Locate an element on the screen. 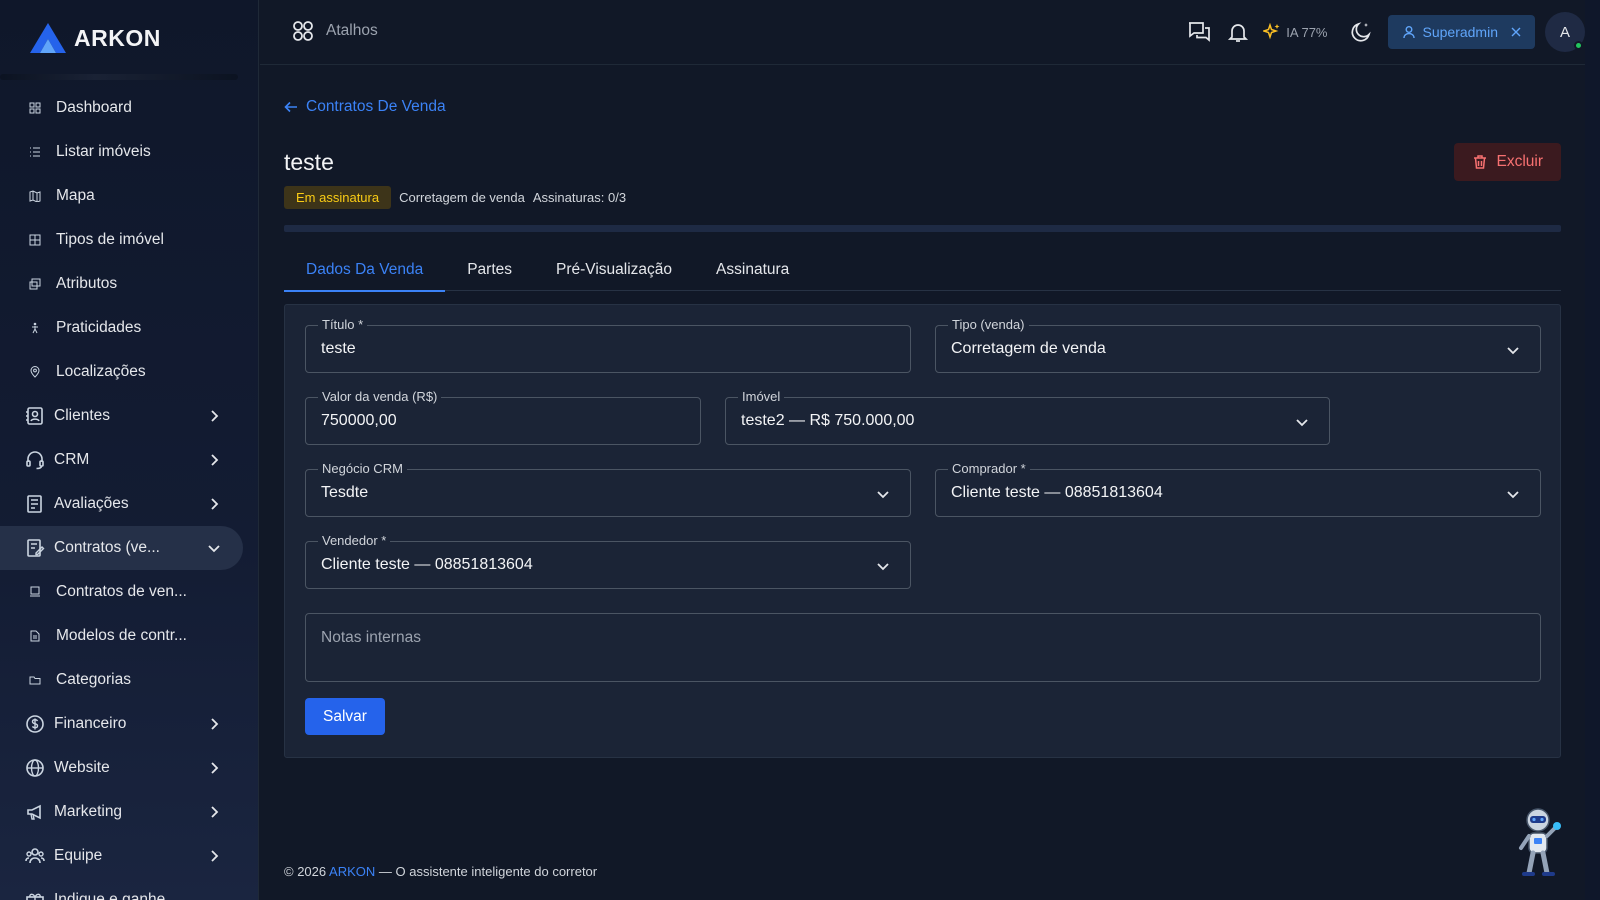 The image size is (1600, 900). vendedor-label: Vendedor * is located at coordinates (354, 541).